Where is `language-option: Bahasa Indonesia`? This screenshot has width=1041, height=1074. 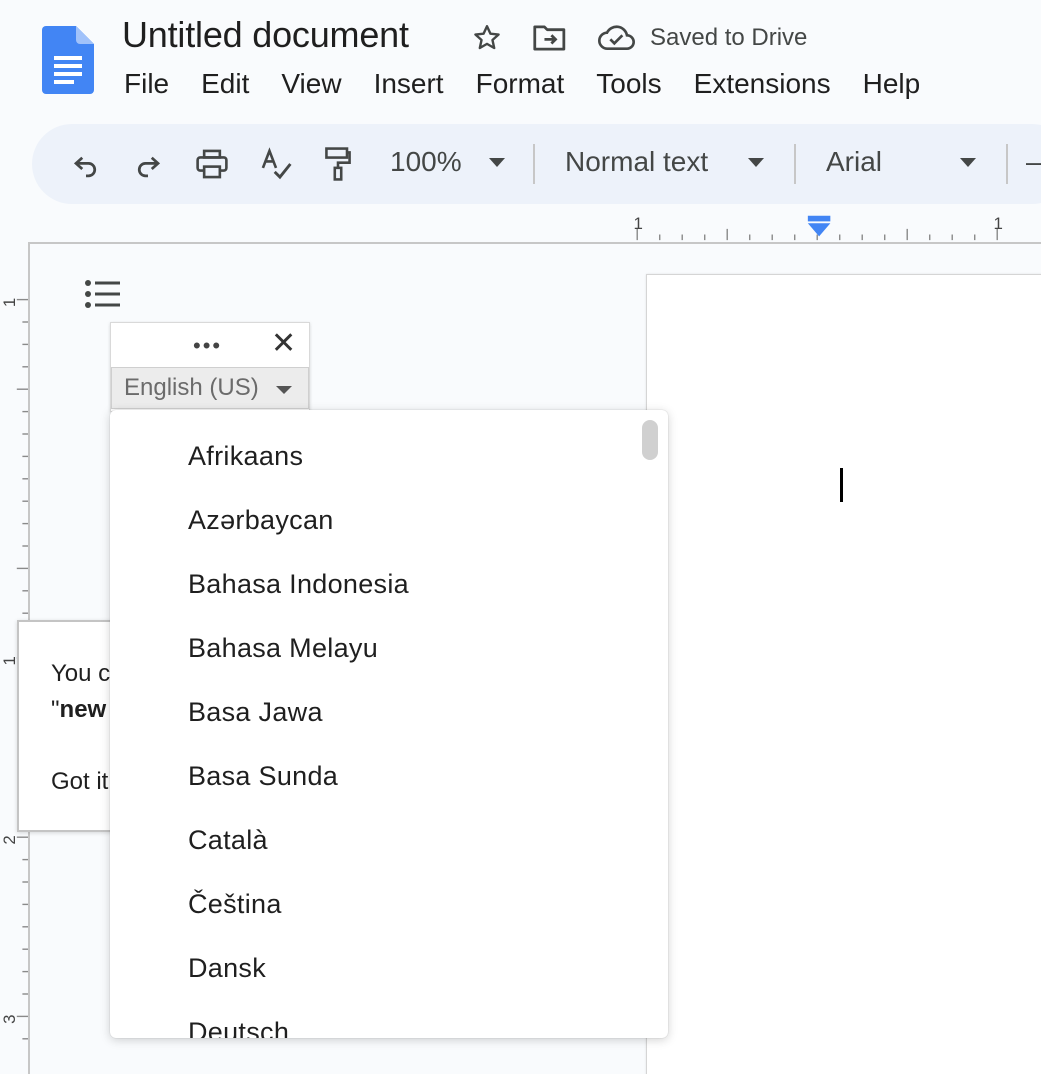 language-option: Bahasa Indonesia is located at coordinates (375, 584).